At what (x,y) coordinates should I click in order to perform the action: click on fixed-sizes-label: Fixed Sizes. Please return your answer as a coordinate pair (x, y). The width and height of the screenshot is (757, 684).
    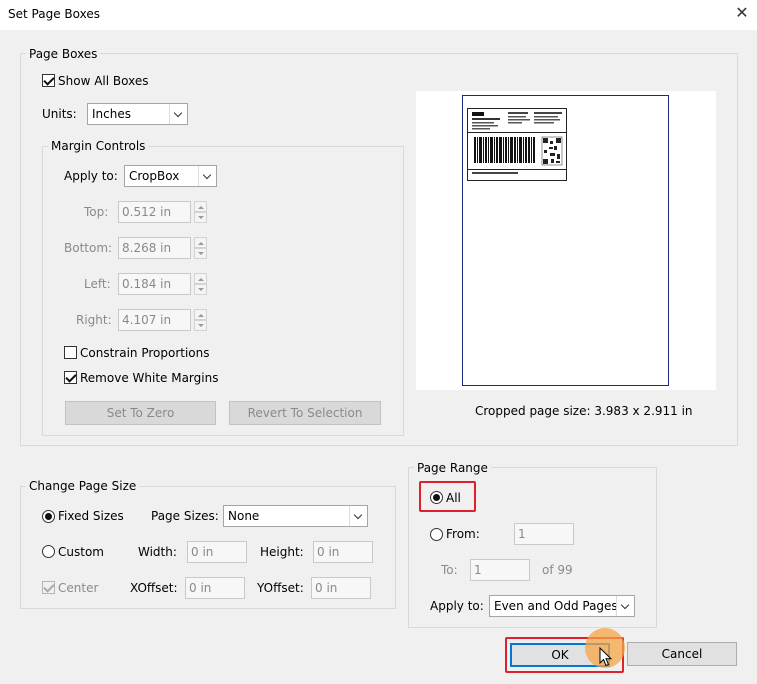
    Looking at the image, I should click on (91, 516).